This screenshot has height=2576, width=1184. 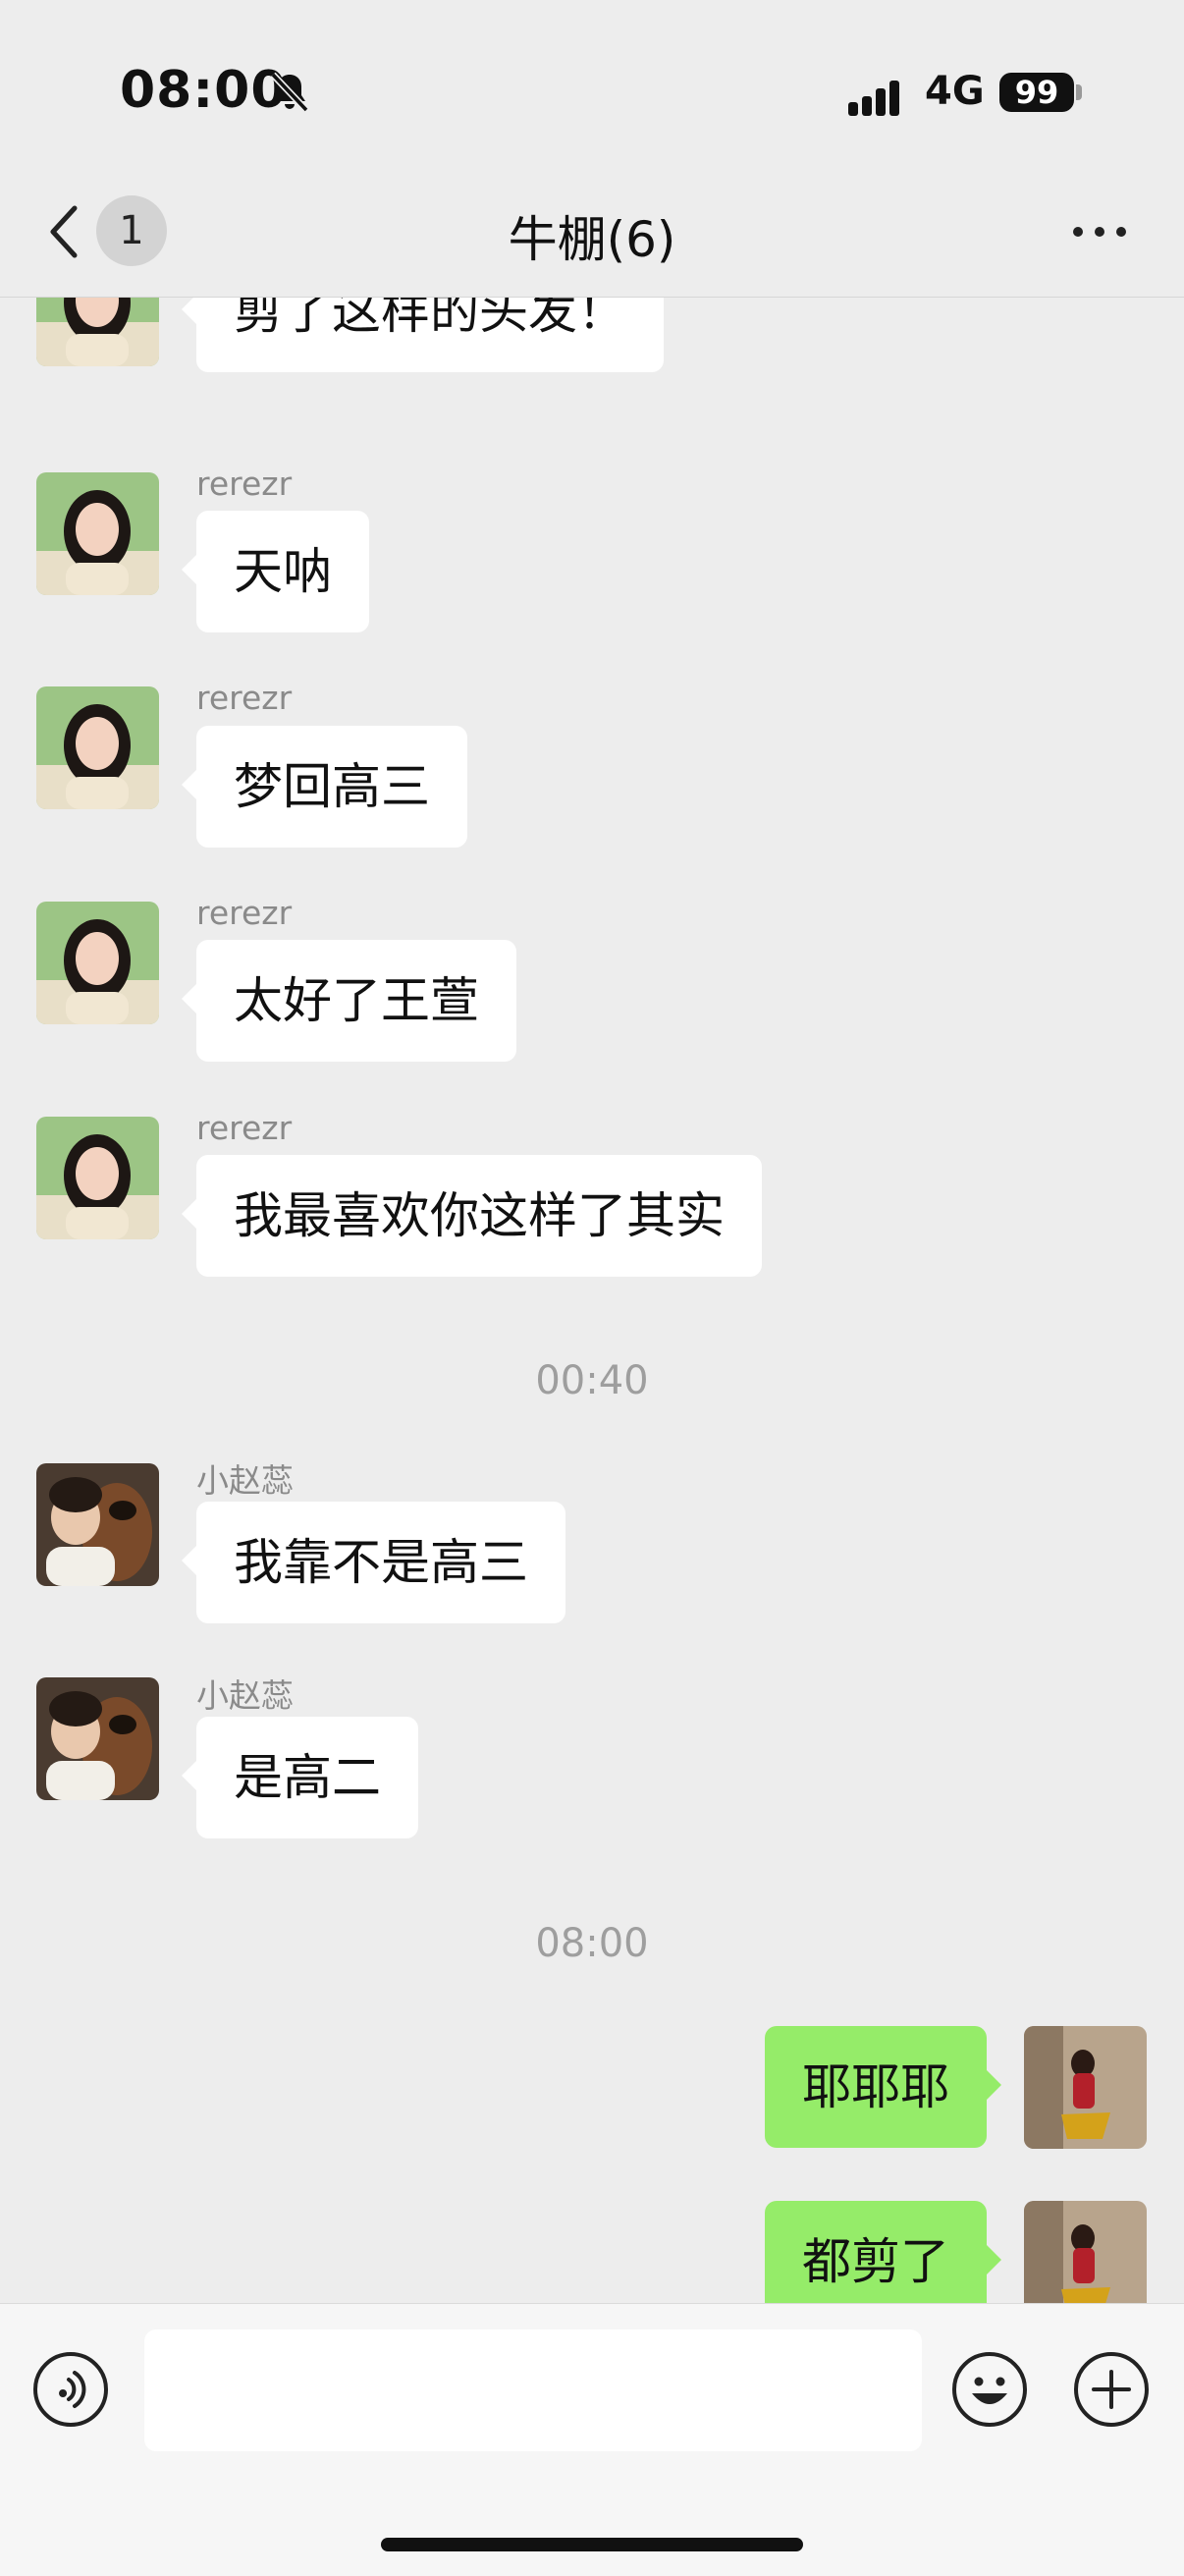 I want to click on message-bubble-sent: 耶耶耶, so click(x=883, y=2087).